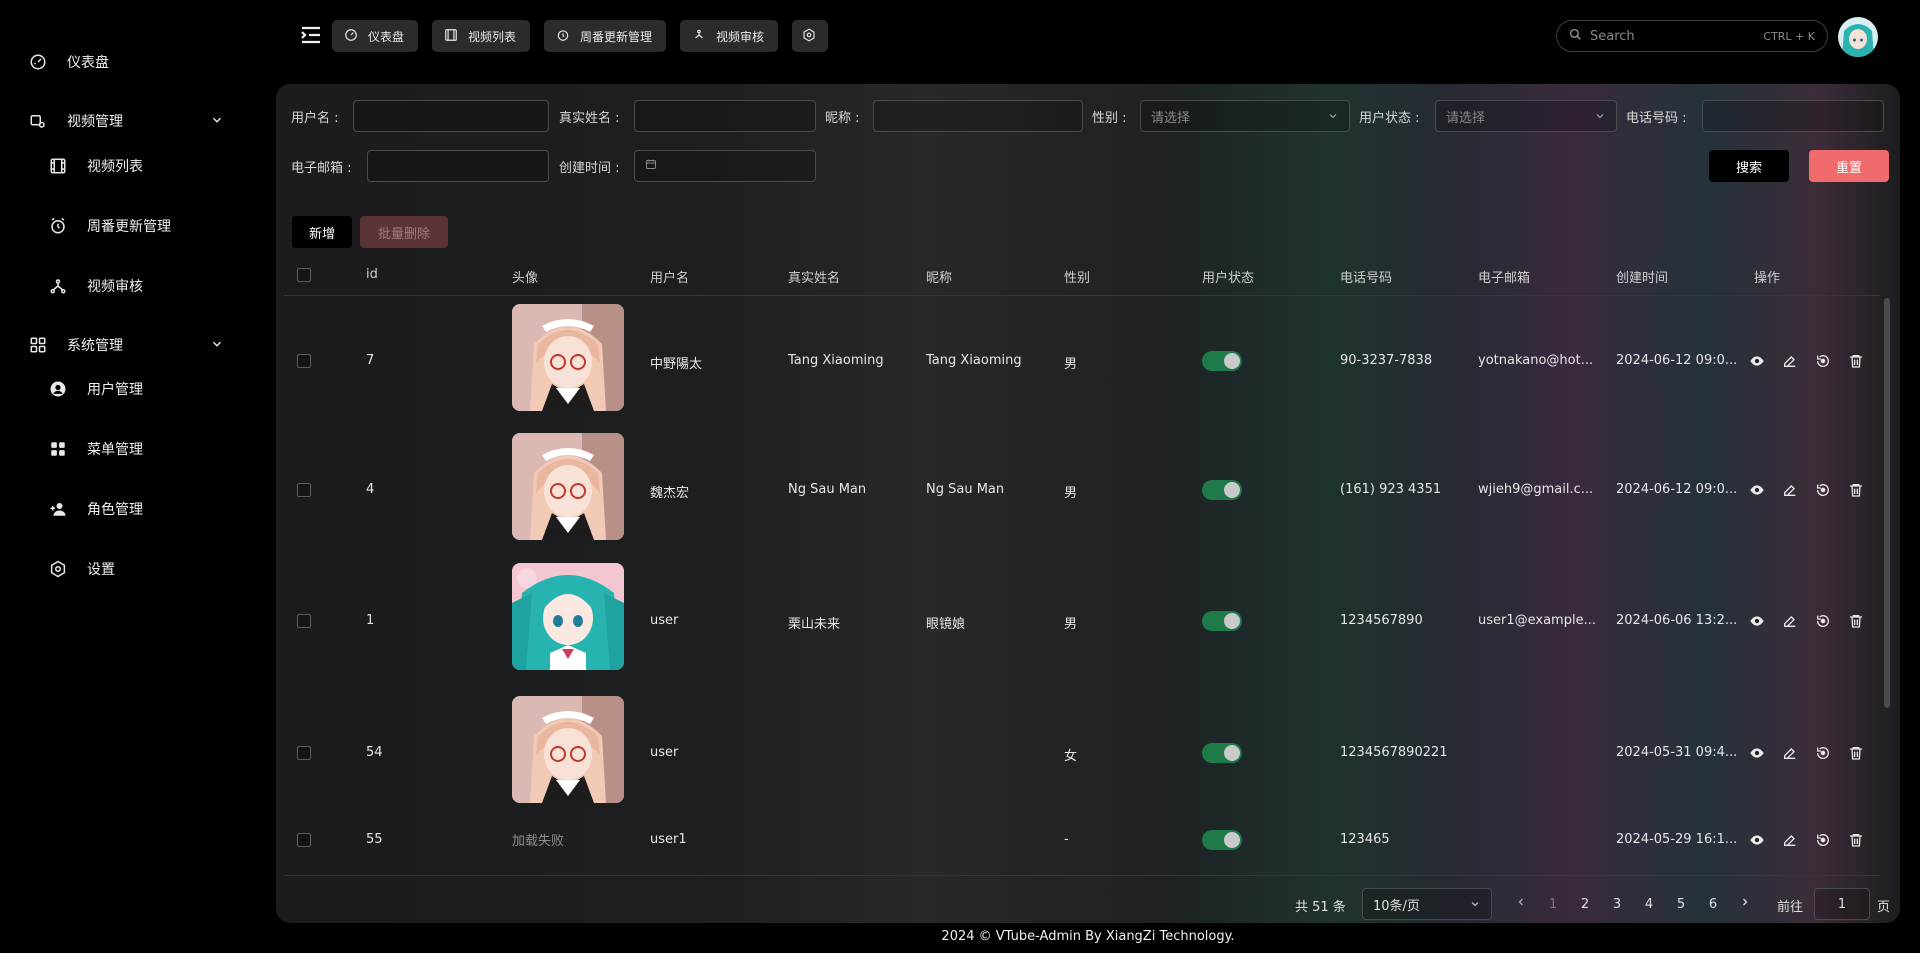 The width and height of the screenshot is (1920, 953). I want to click on column-header: 性别, so click(1077, 276).